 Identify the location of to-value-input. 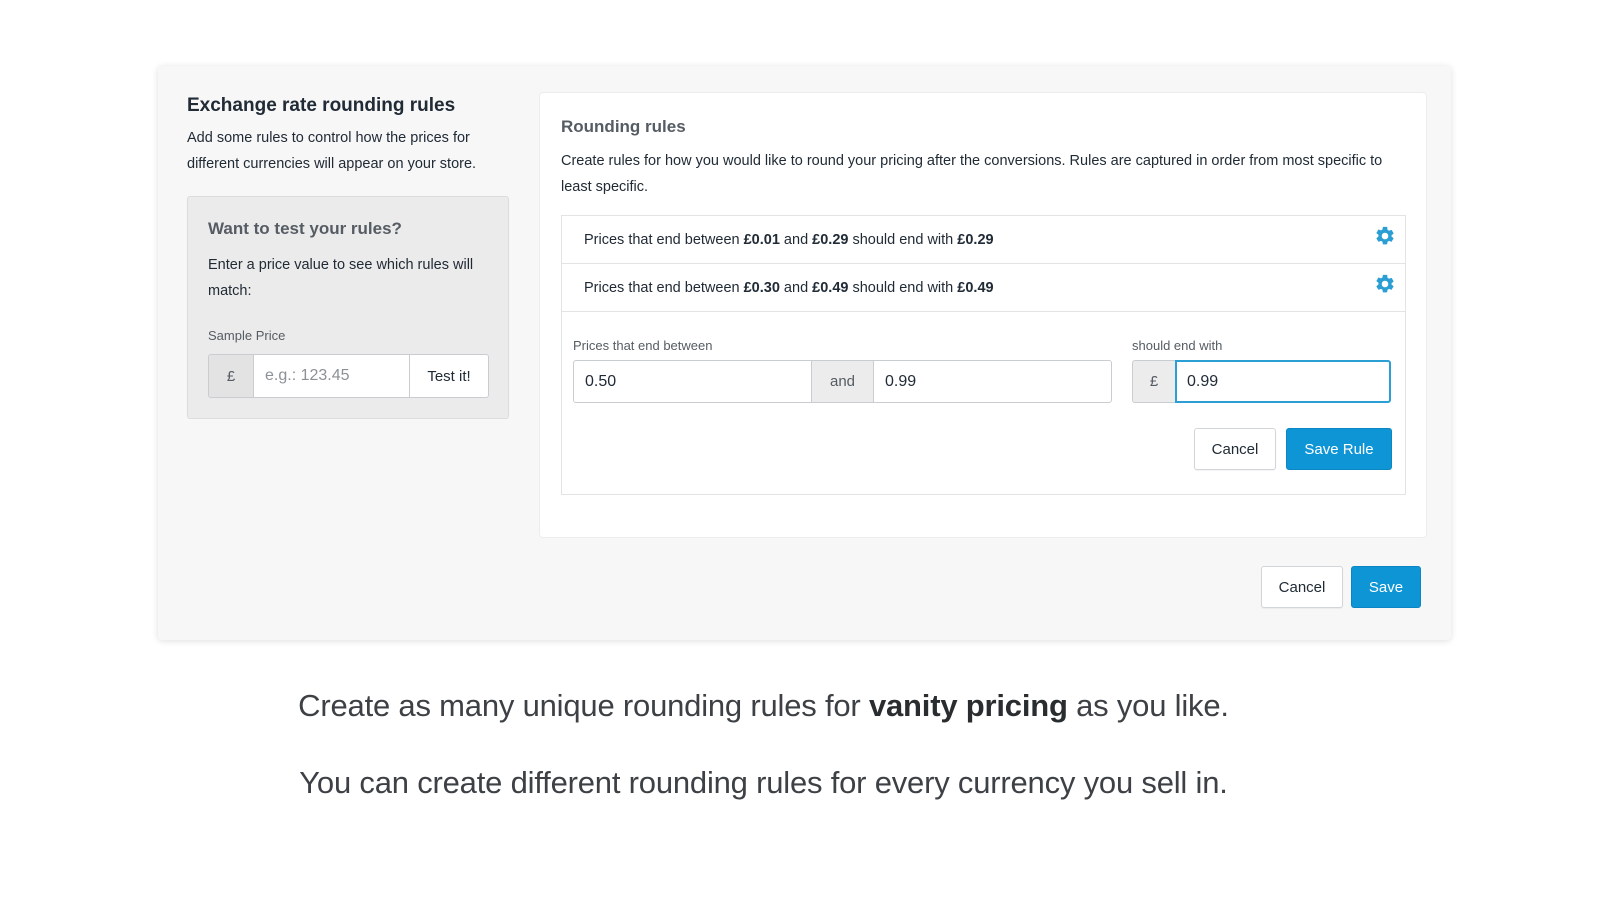
(992, 381).